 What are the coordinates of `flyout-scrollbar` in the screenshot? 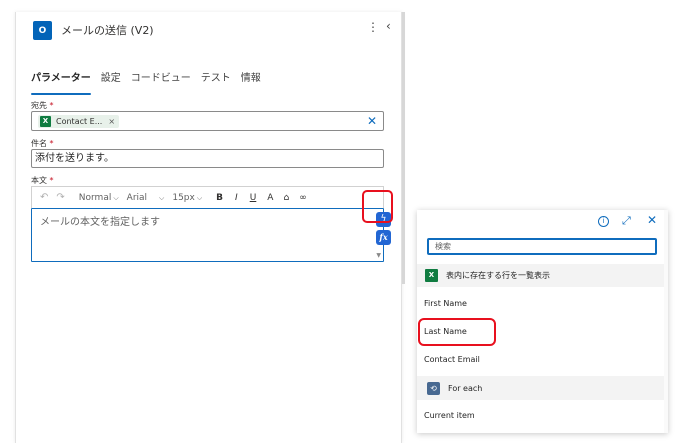 It's located at (666, 321).